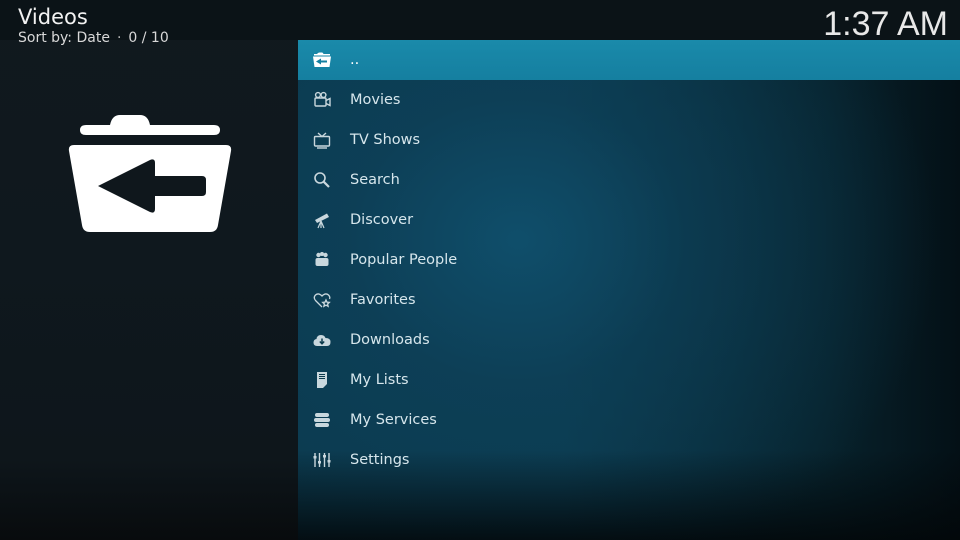  I want to click on list-item-label: Search, so click(375, 180).